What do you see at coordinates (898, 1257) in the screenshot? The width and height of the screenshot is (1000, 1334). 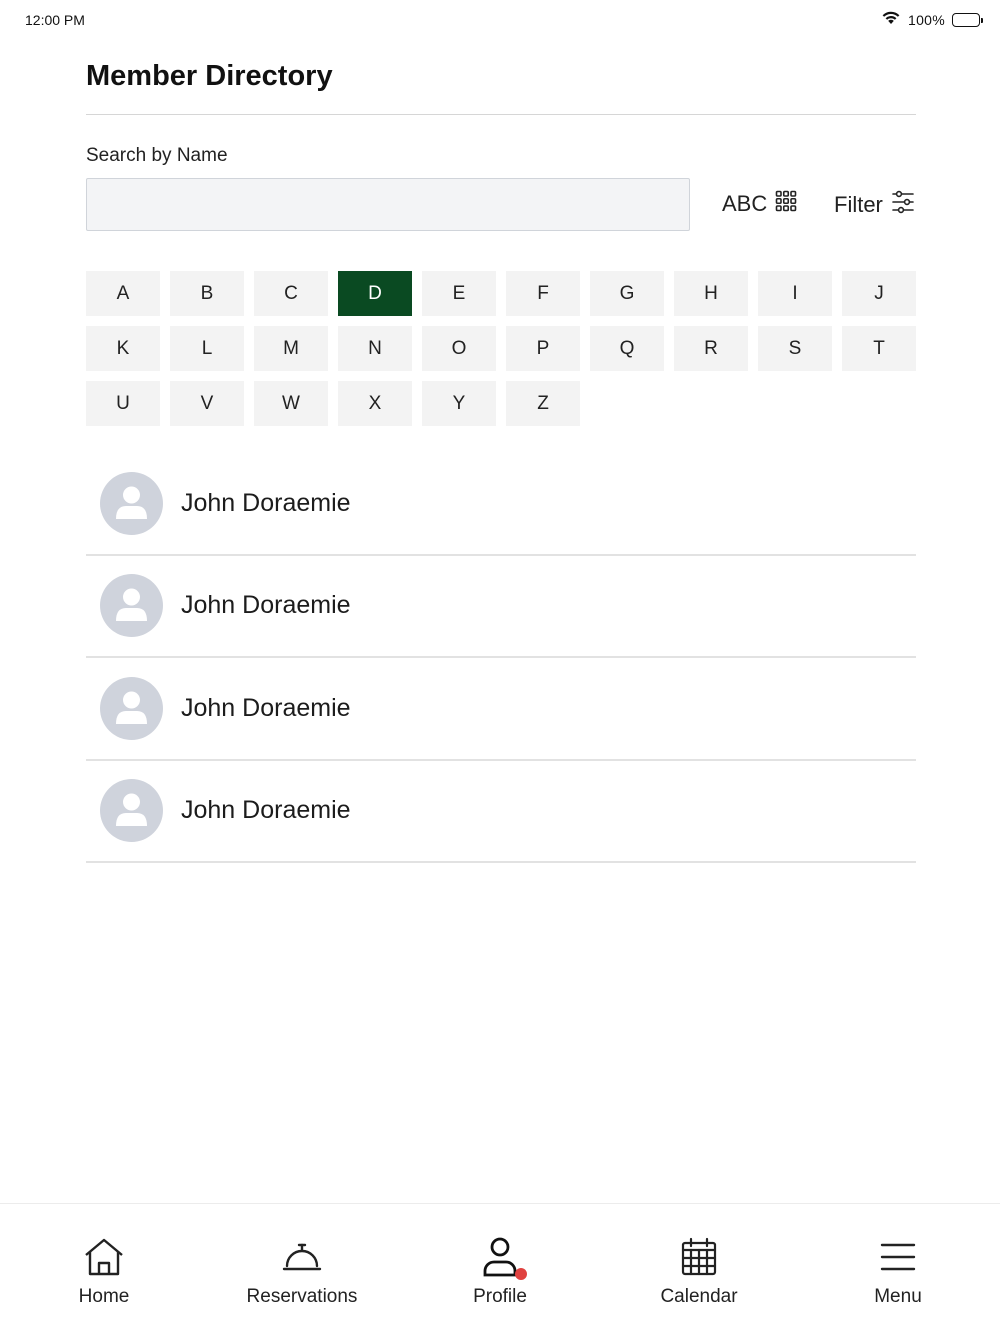 I see `hamburger-icon` at bounding box center [898, 1257].